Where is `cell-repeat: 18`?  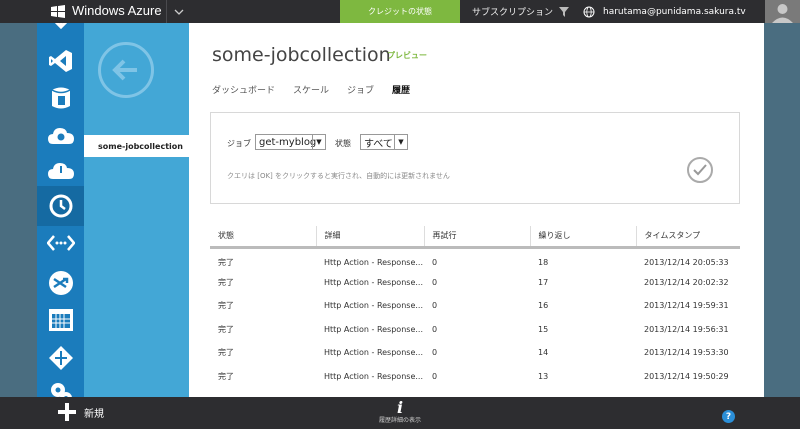
cell-repeat: 18 is located at coordinates (543, 262).